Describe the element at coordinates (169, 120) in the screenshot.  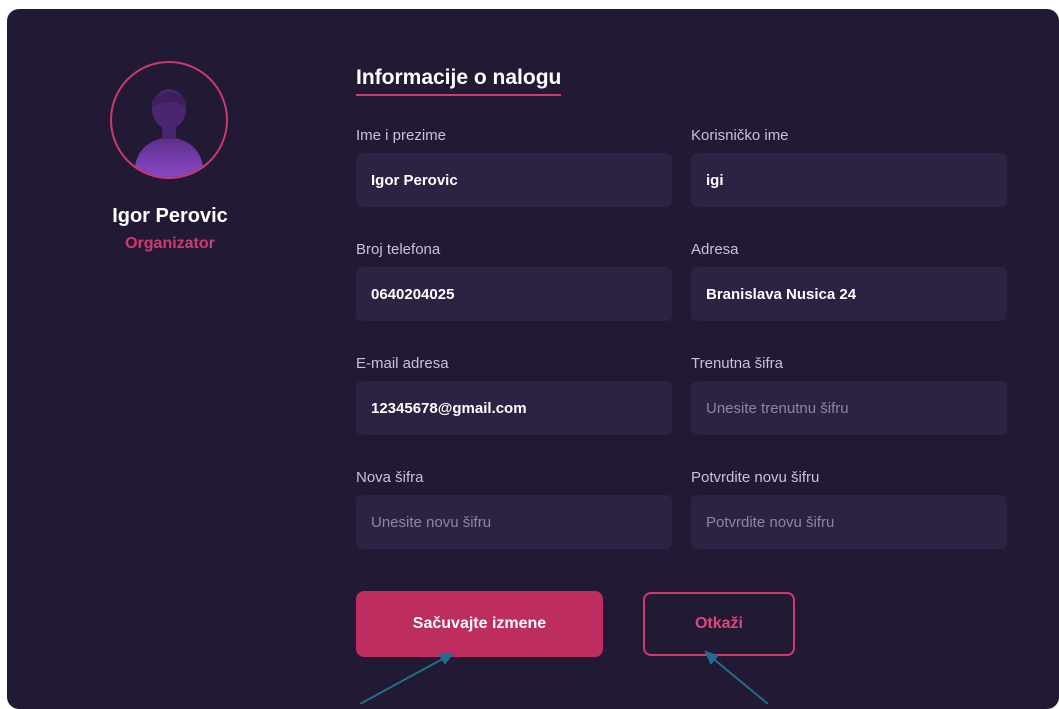
I see `user-avatar-icon` at that location.